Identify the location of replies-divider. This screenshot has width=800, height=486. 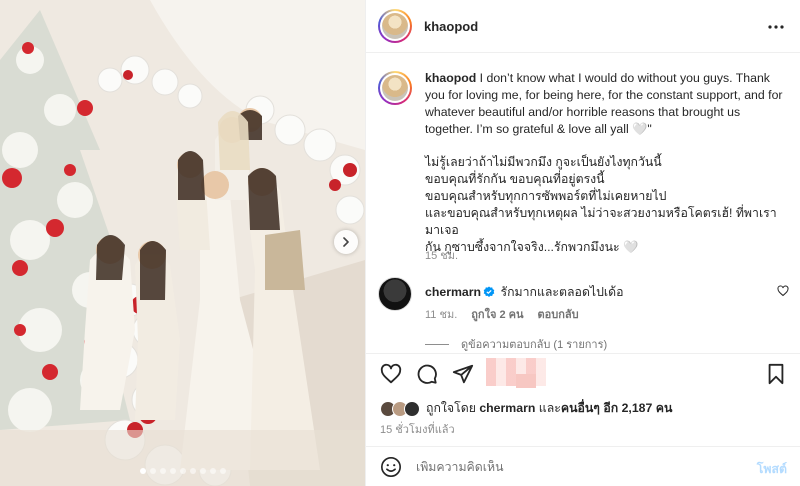
(437, 344).